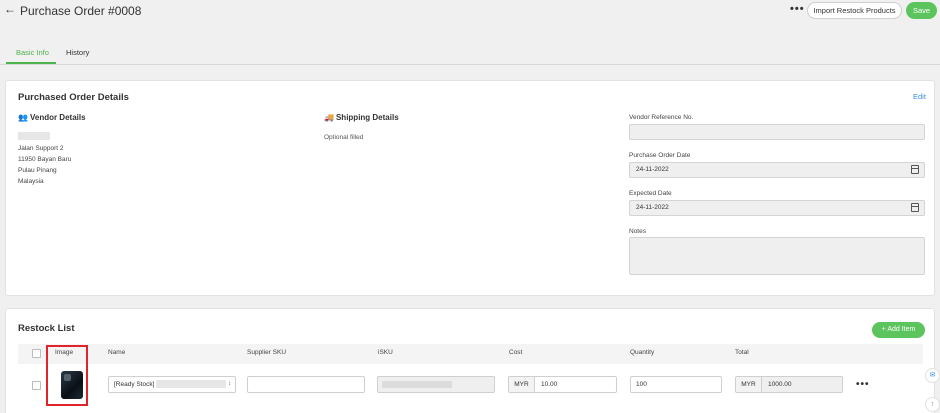 This screenshot has height=413, width=940. I want to click on product-name-select: [Ready Stock] ↕, so click(172, 384).